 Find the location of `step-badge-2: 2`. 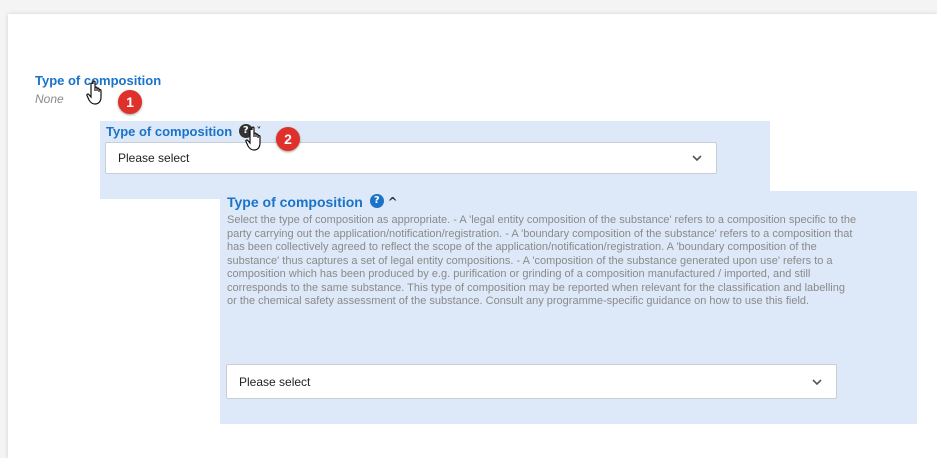

step-badge-2: 2 is located at coordinates (288, 139).